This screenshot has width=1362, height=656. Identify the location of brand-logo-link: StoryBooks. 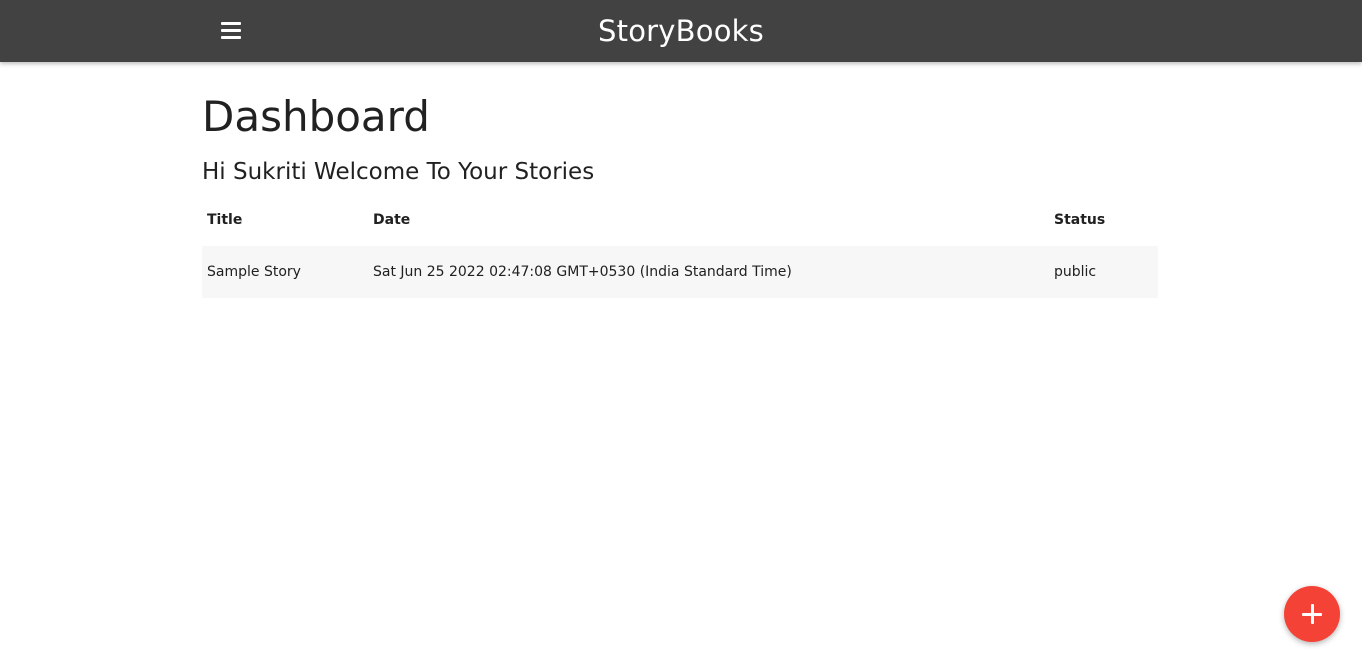
(681, 31).